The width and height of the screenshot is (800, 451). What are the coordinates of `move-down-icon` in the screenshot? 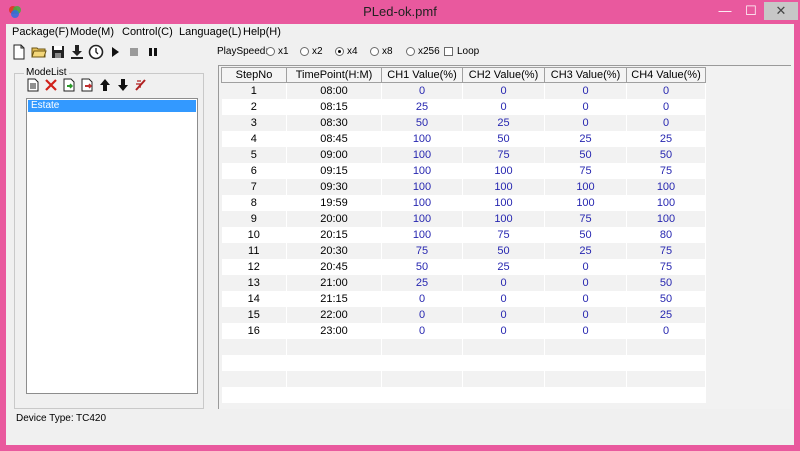 It's located at (123, 85).